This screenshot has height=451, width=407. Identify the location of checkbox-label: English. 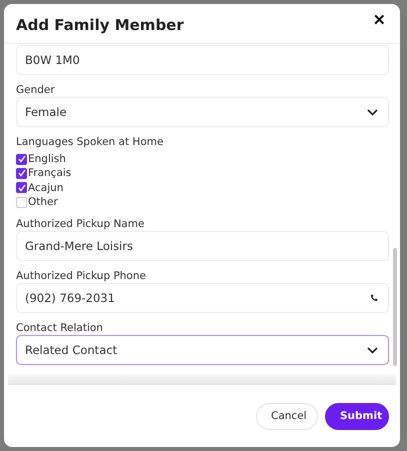
(47, 159).